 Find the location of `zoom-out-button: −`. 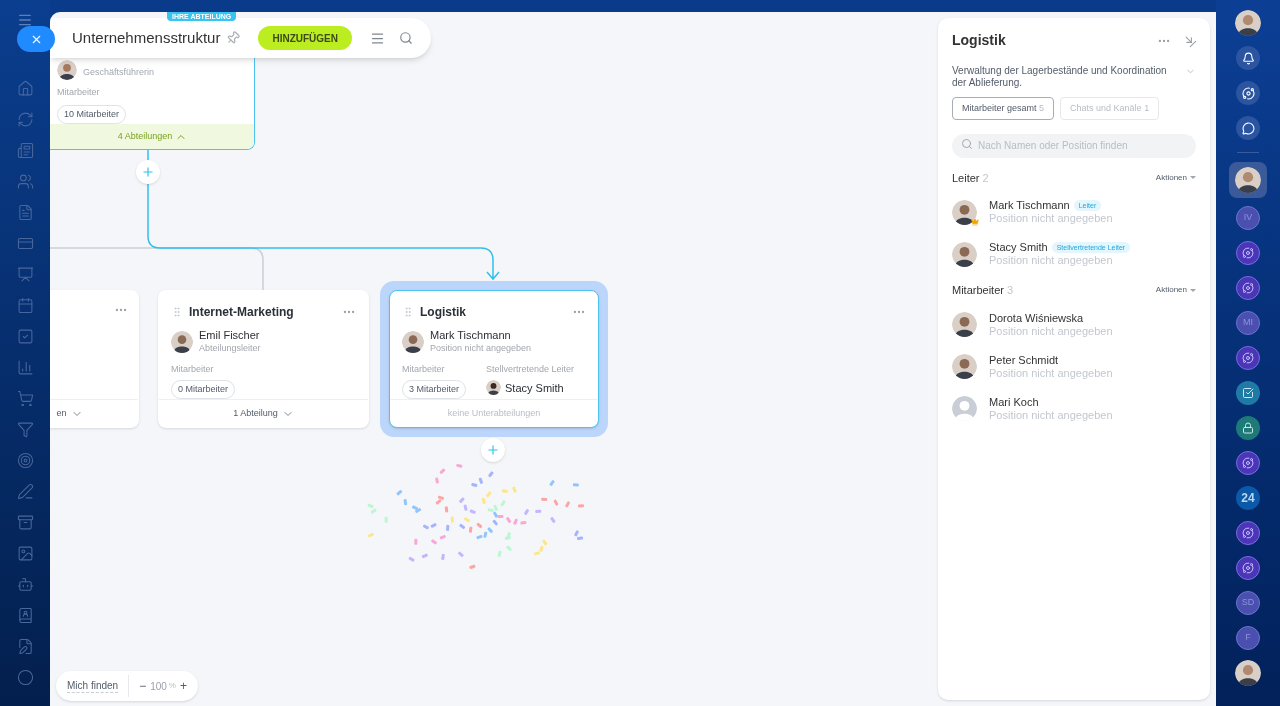

zoom-out-button: − is located at coordinates (143, 686).